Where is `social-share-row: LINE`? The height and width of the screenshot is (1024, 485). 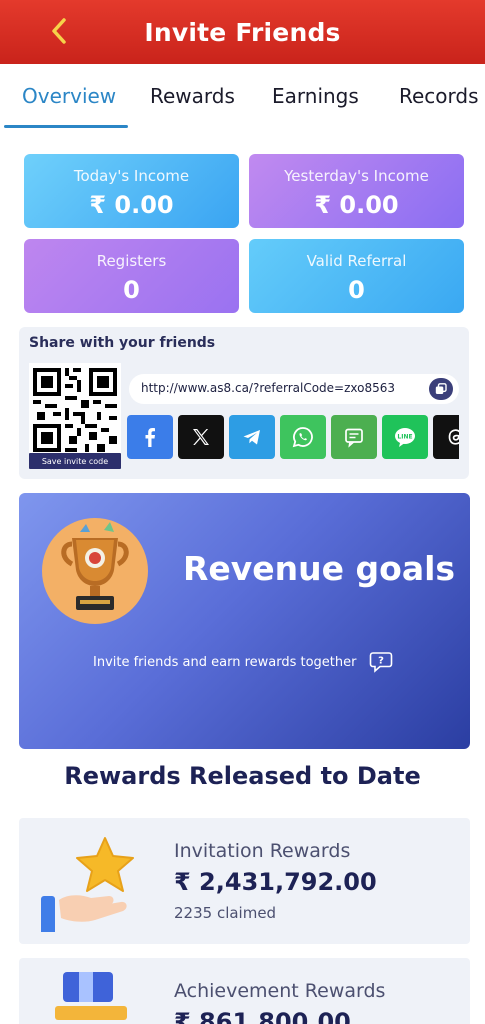 social-share-row: LINE is located at coordinates (292, 437).